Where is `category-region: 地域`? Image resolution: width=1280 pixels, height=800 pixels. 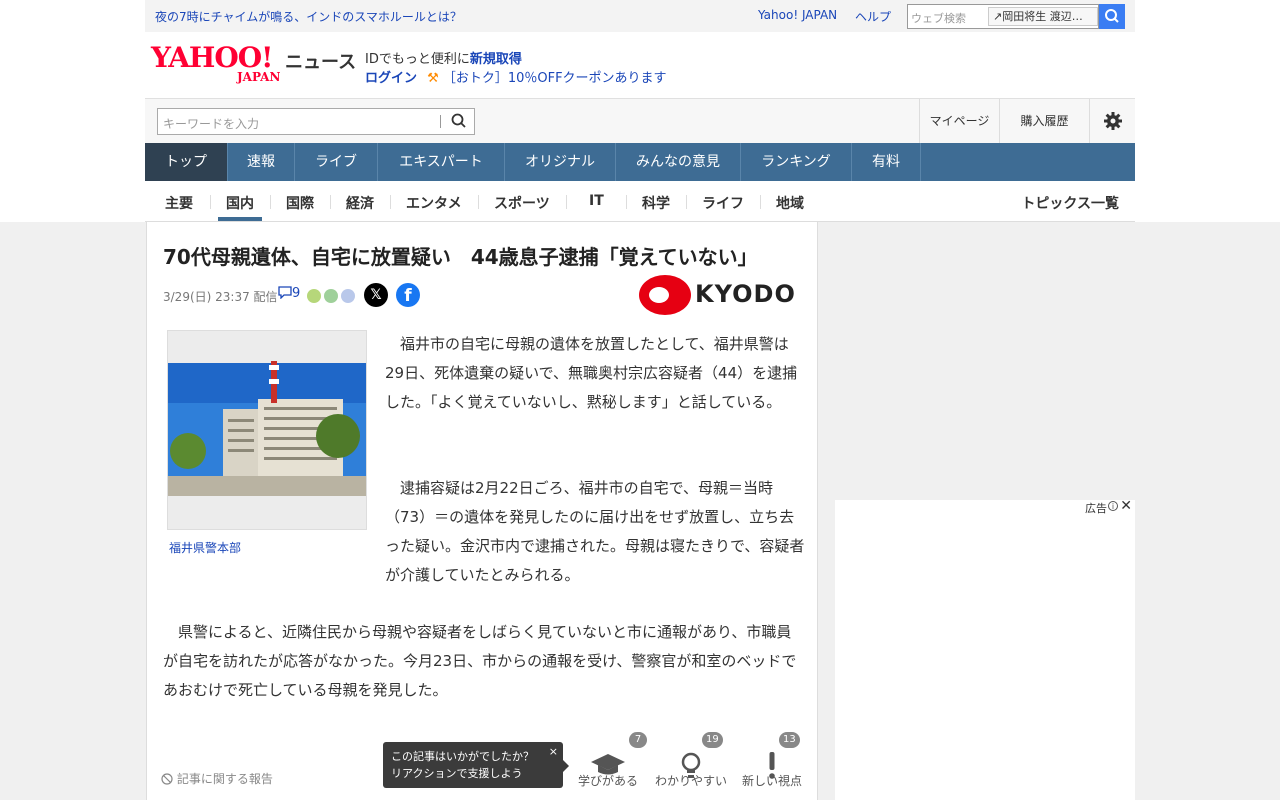
category-region: 地域 is located at coordinates (790, 203).